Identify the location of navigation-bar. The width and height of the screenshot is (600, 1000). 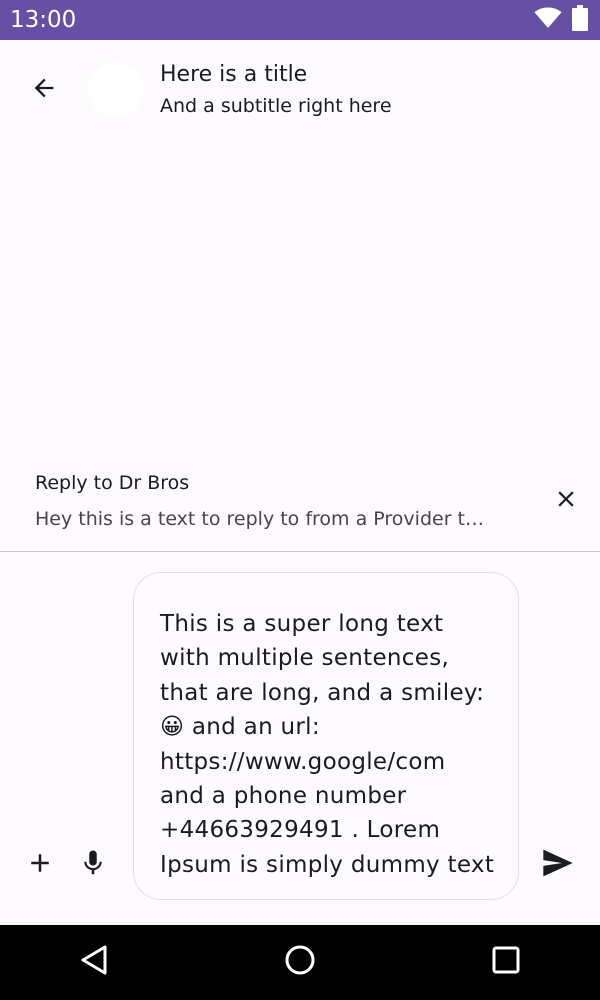
(300, 962).